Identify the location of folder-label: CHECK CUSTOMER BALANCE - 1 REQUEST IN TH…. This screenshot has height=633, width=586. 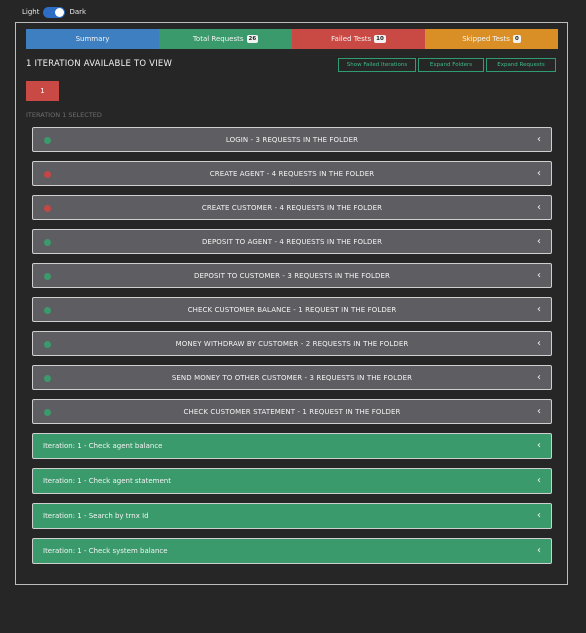
(292, 309).